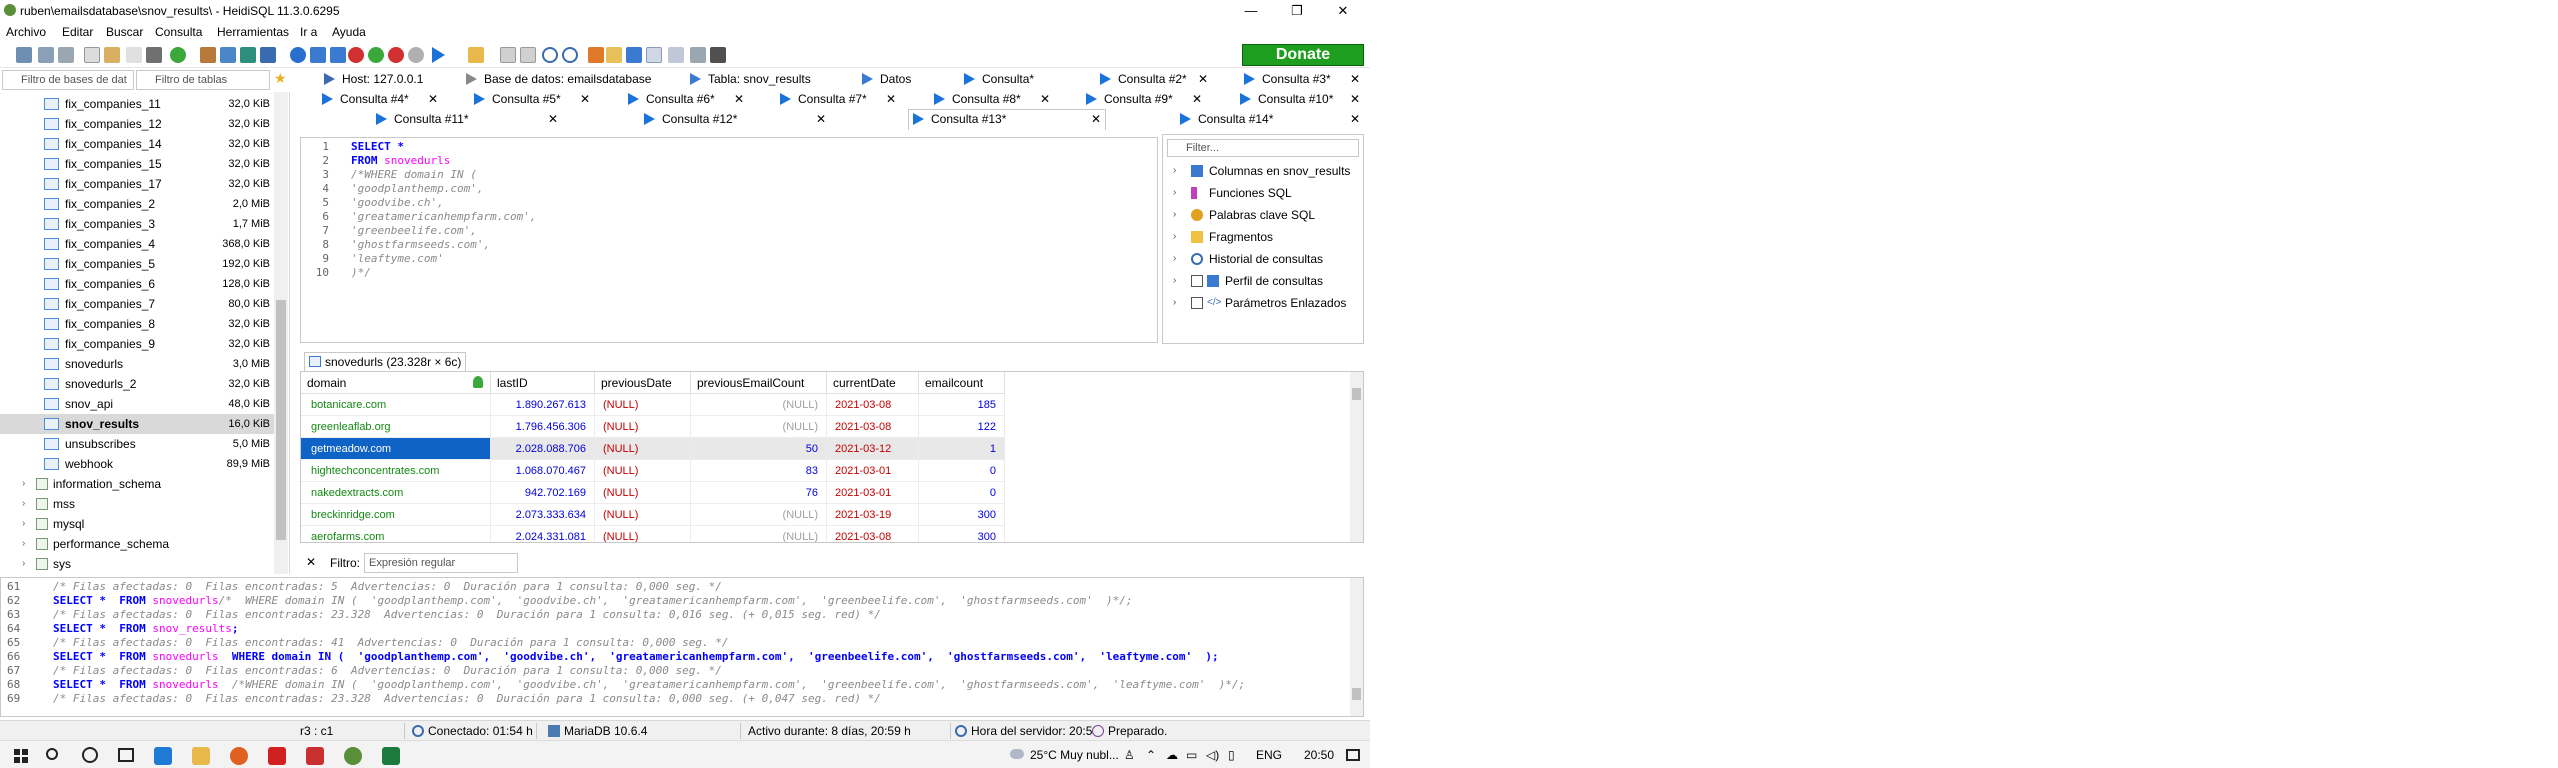 The height and width of the screenshot is (768, 2558). I want to click on tree-db-information_schema: › information_schema, so click(140, 484).